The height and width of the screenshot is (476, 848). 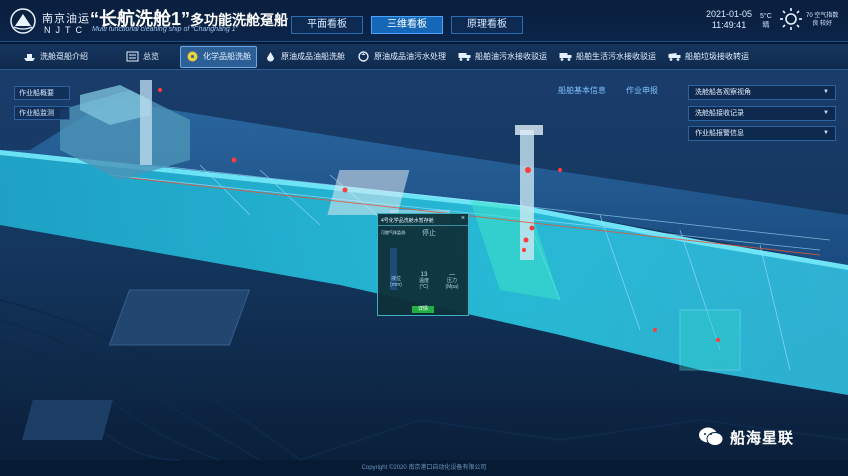 I want to click on close-icon: ×, so click(x=463, y=218).